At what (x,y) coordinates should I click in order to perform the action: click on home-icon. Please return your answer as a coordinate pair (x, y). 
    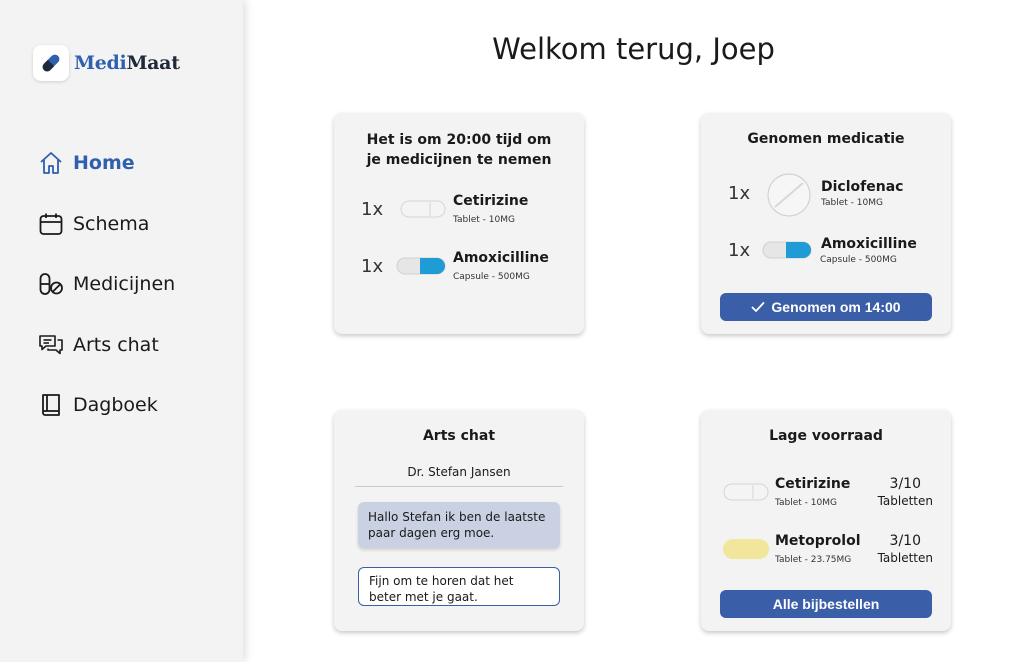
    Looking at the image, I should click on (51, 163).